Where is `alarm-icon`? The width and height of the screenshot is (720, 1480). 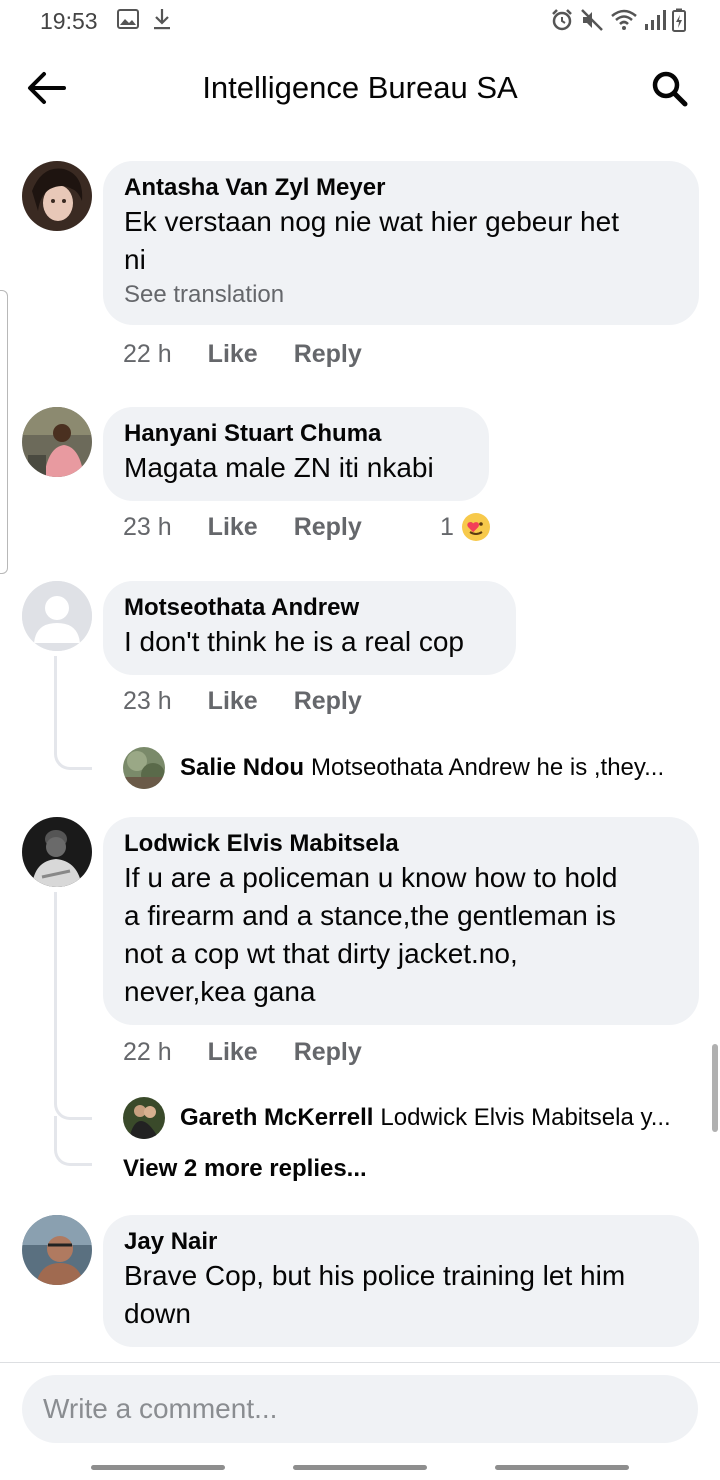 alarm-icon is located at coordinates (562, 20).